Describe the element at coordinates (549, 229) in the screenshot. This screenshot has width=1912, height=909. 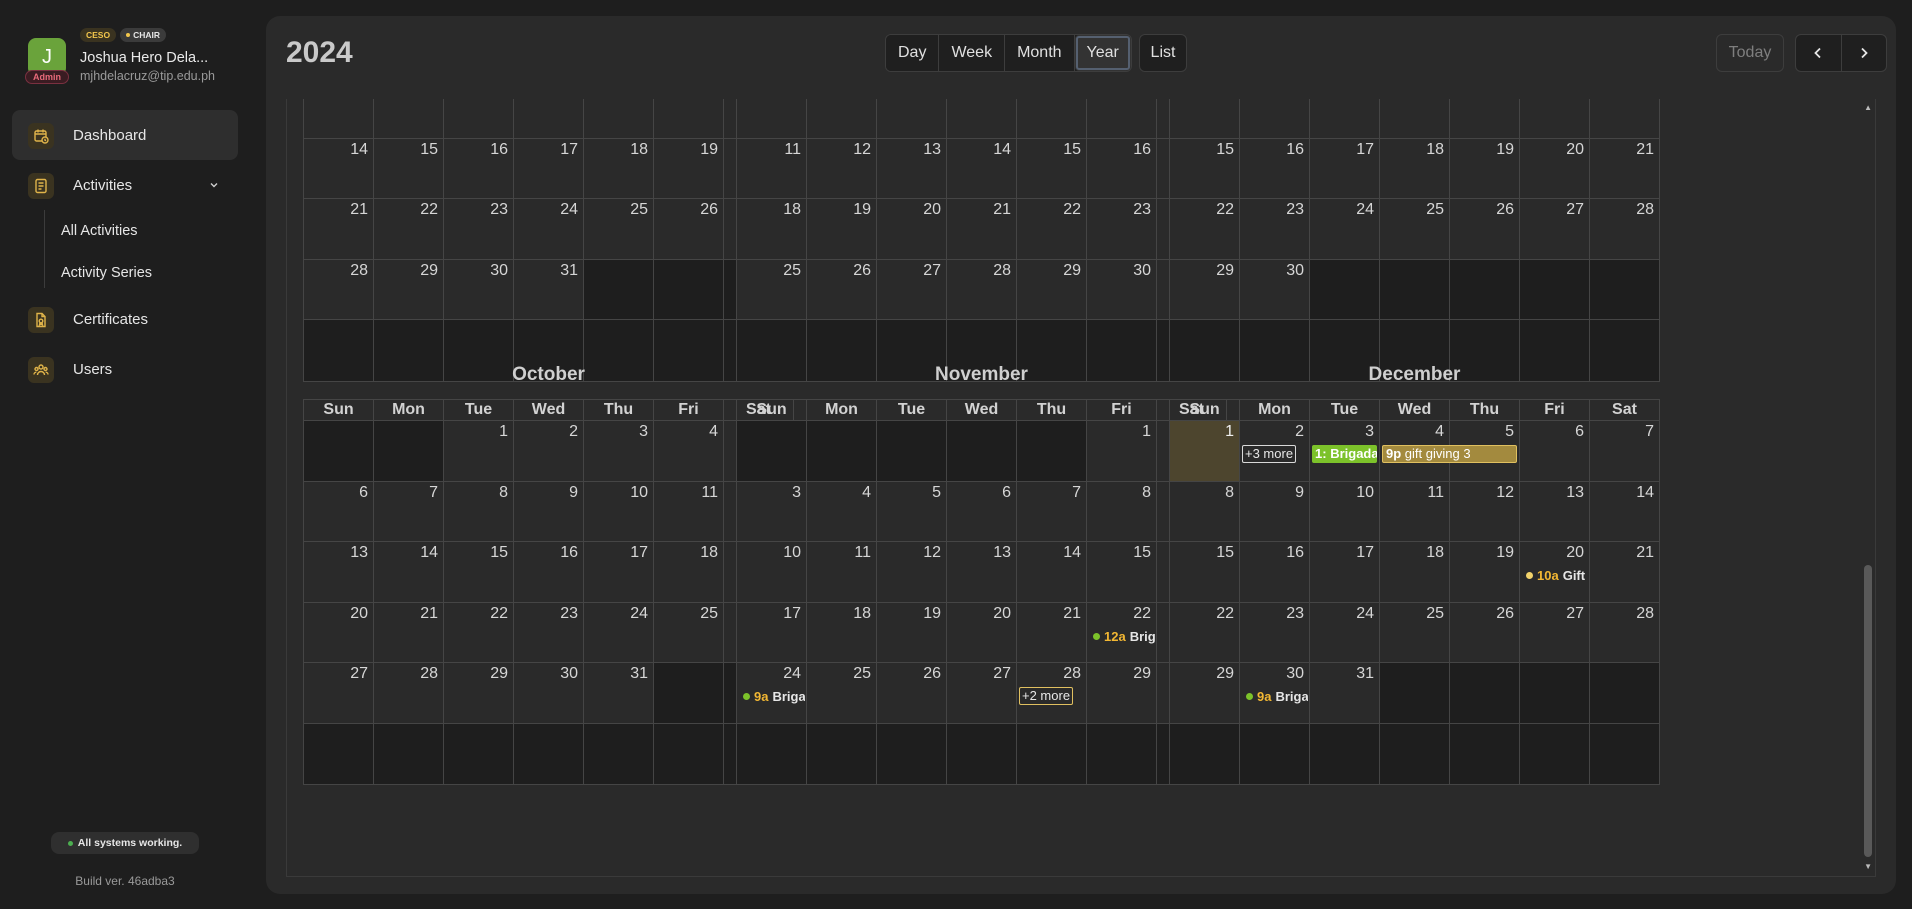
I see `day-cell: 24` at that location.